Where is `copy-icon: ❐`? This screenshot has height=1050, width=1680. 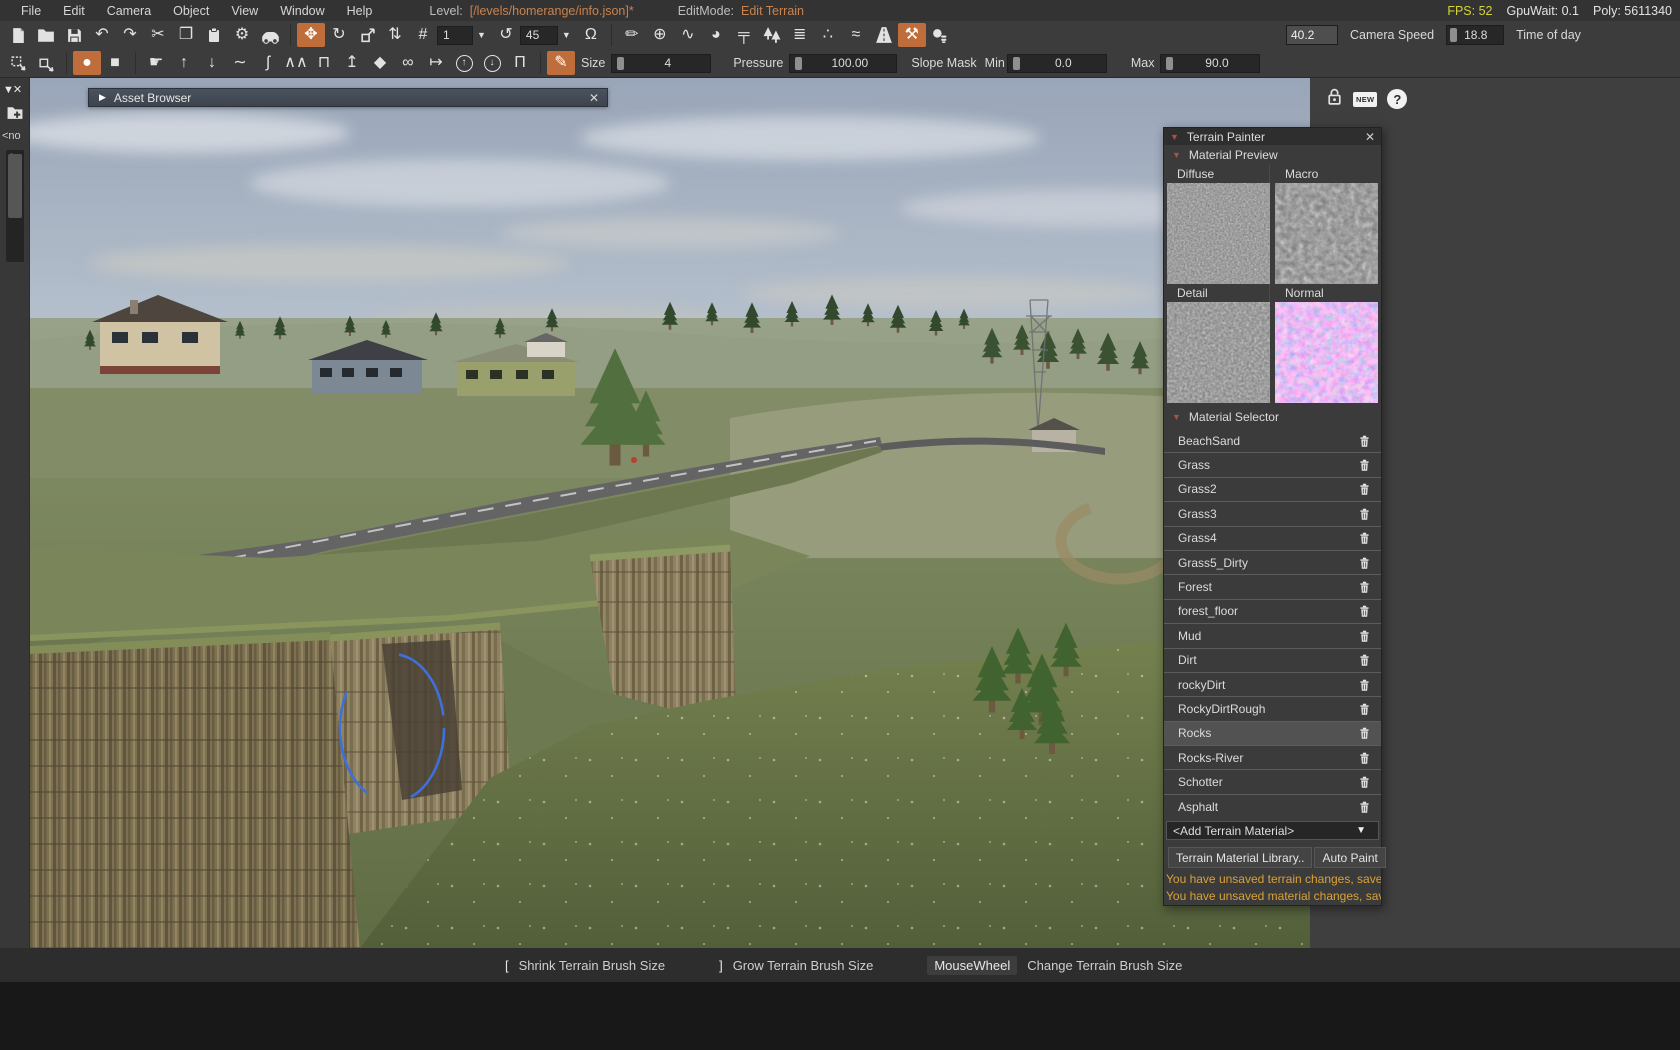
copy-icon: ❐ is located at coordinates (186, 35).